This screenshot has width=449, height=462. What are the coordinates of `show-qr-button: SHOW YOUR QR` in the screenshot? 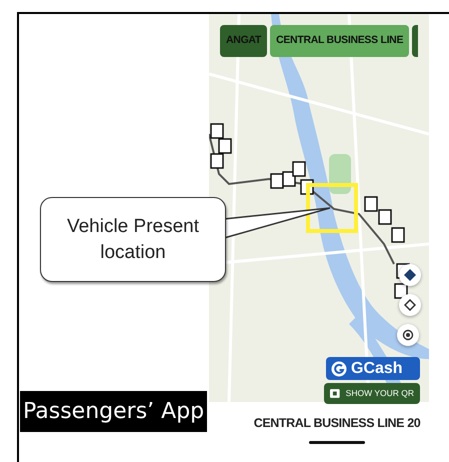 It's located at (372, 393).